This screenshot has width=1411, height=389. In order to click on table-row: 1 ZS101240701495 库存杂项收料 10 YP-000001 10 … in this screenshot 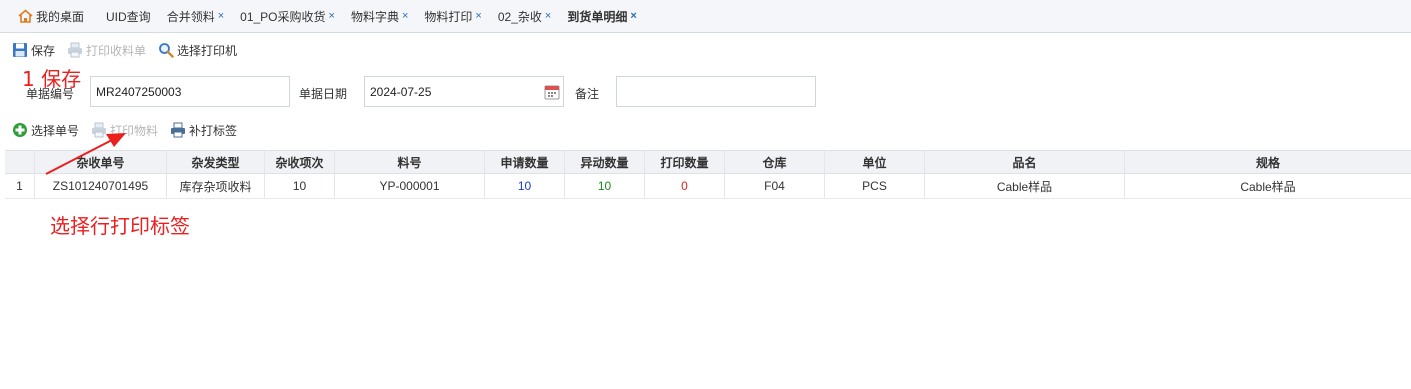, I will do `click(708, 186)`.